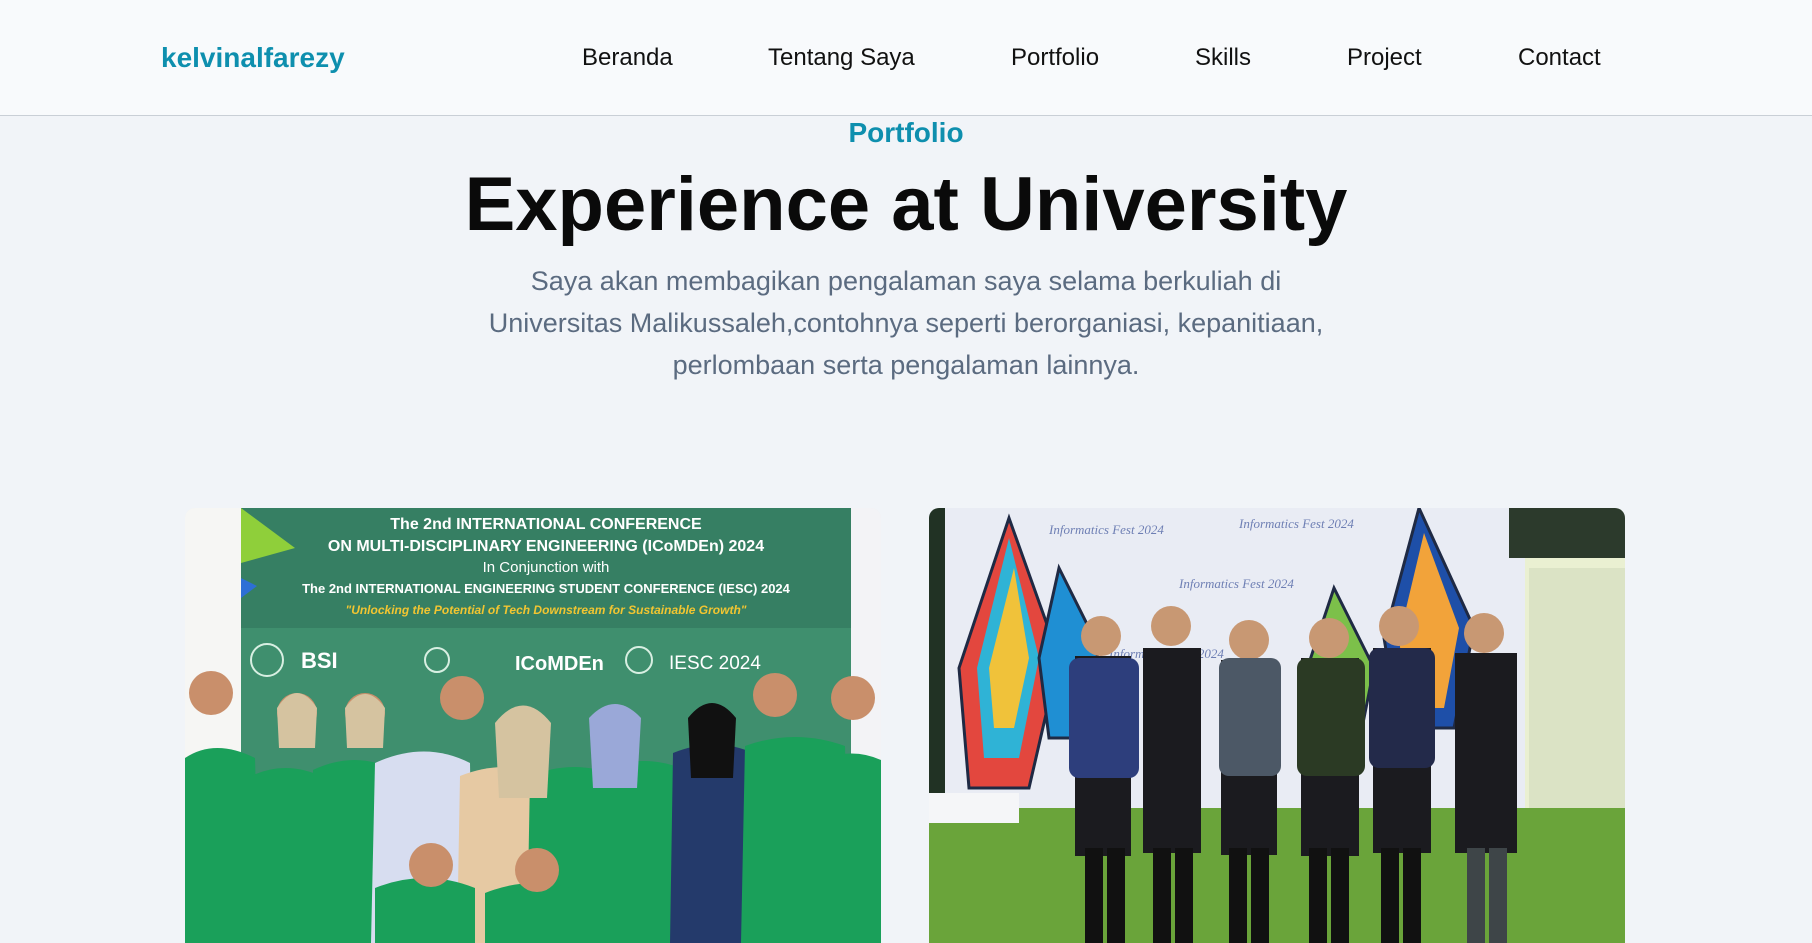 The width and height of the screenshot is (1812, 943). Describe the element at coordinates (1559, 58) in the screenshot. I see `nav-link-contact: Contact` at that location.